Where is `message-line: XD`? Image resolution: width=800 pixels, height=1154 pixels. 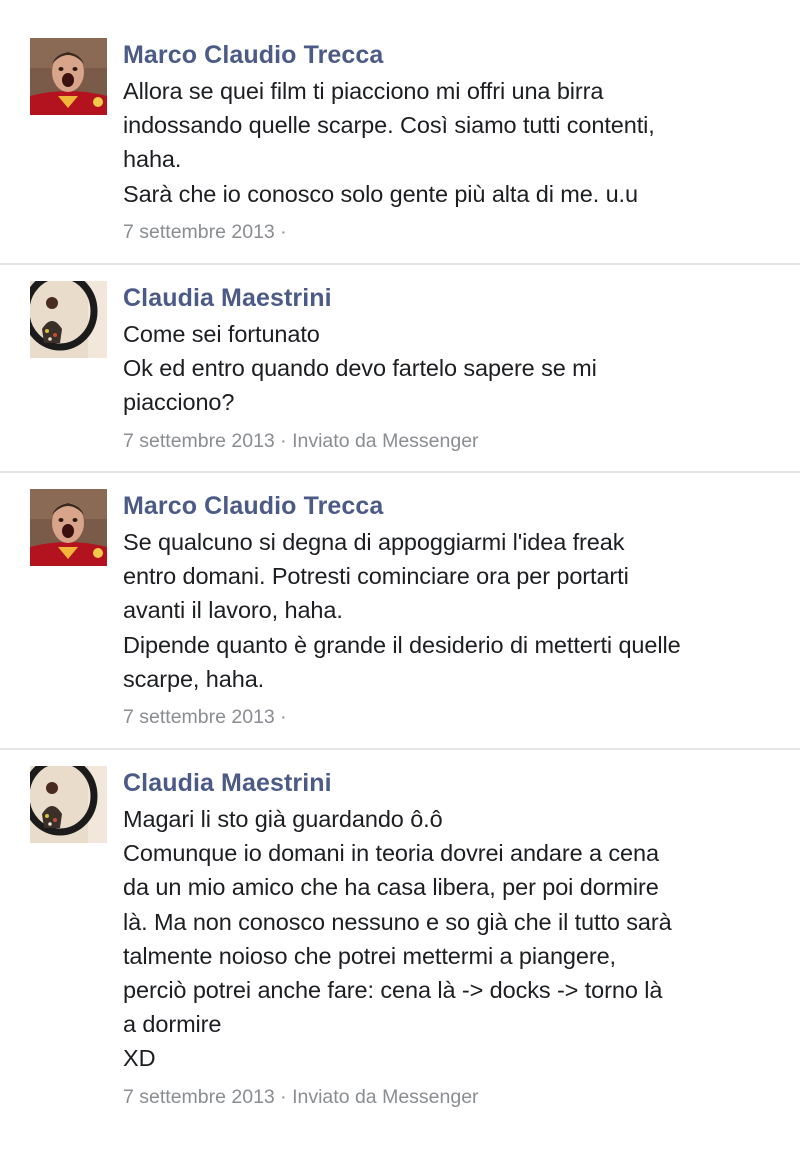 message-line: XD is located at coordinates (139, 1058).